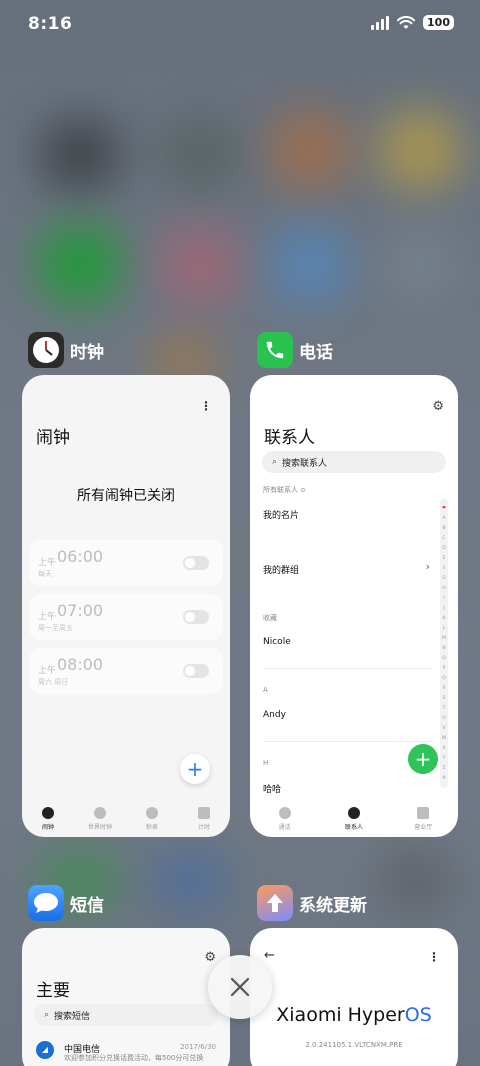 The image size is (480, 1066). What do you see at coordinates (265, 690) in the screenshot?
I see `section-header: A` at bounding box center [265, 690].